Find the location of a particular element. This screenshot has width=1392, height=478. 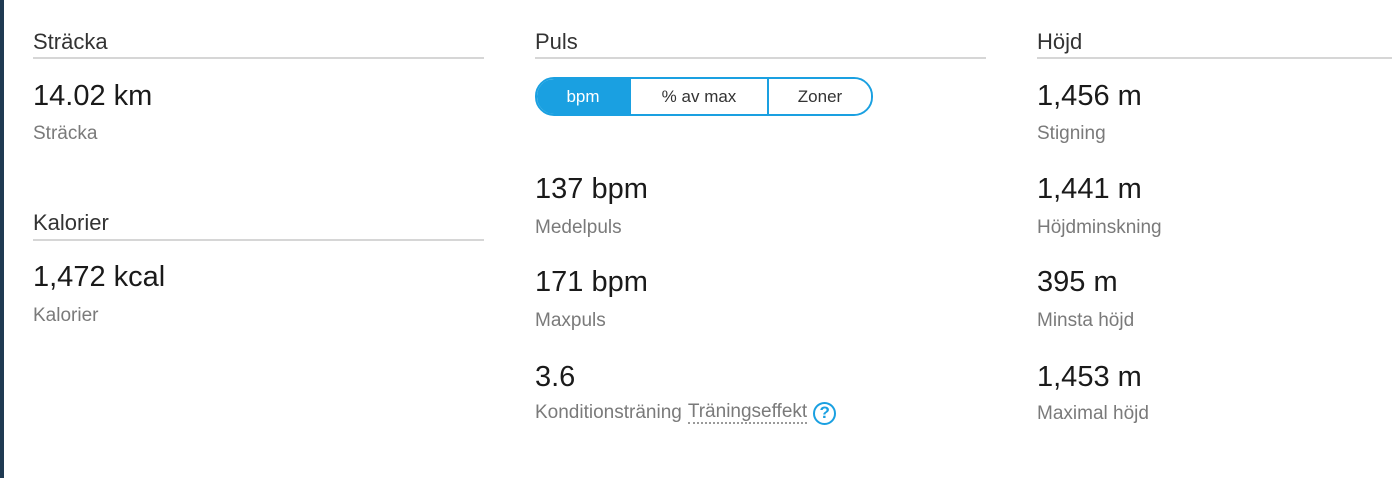

avg-heart-rate-label: Medelpuls is located at coordinates (578, 227).